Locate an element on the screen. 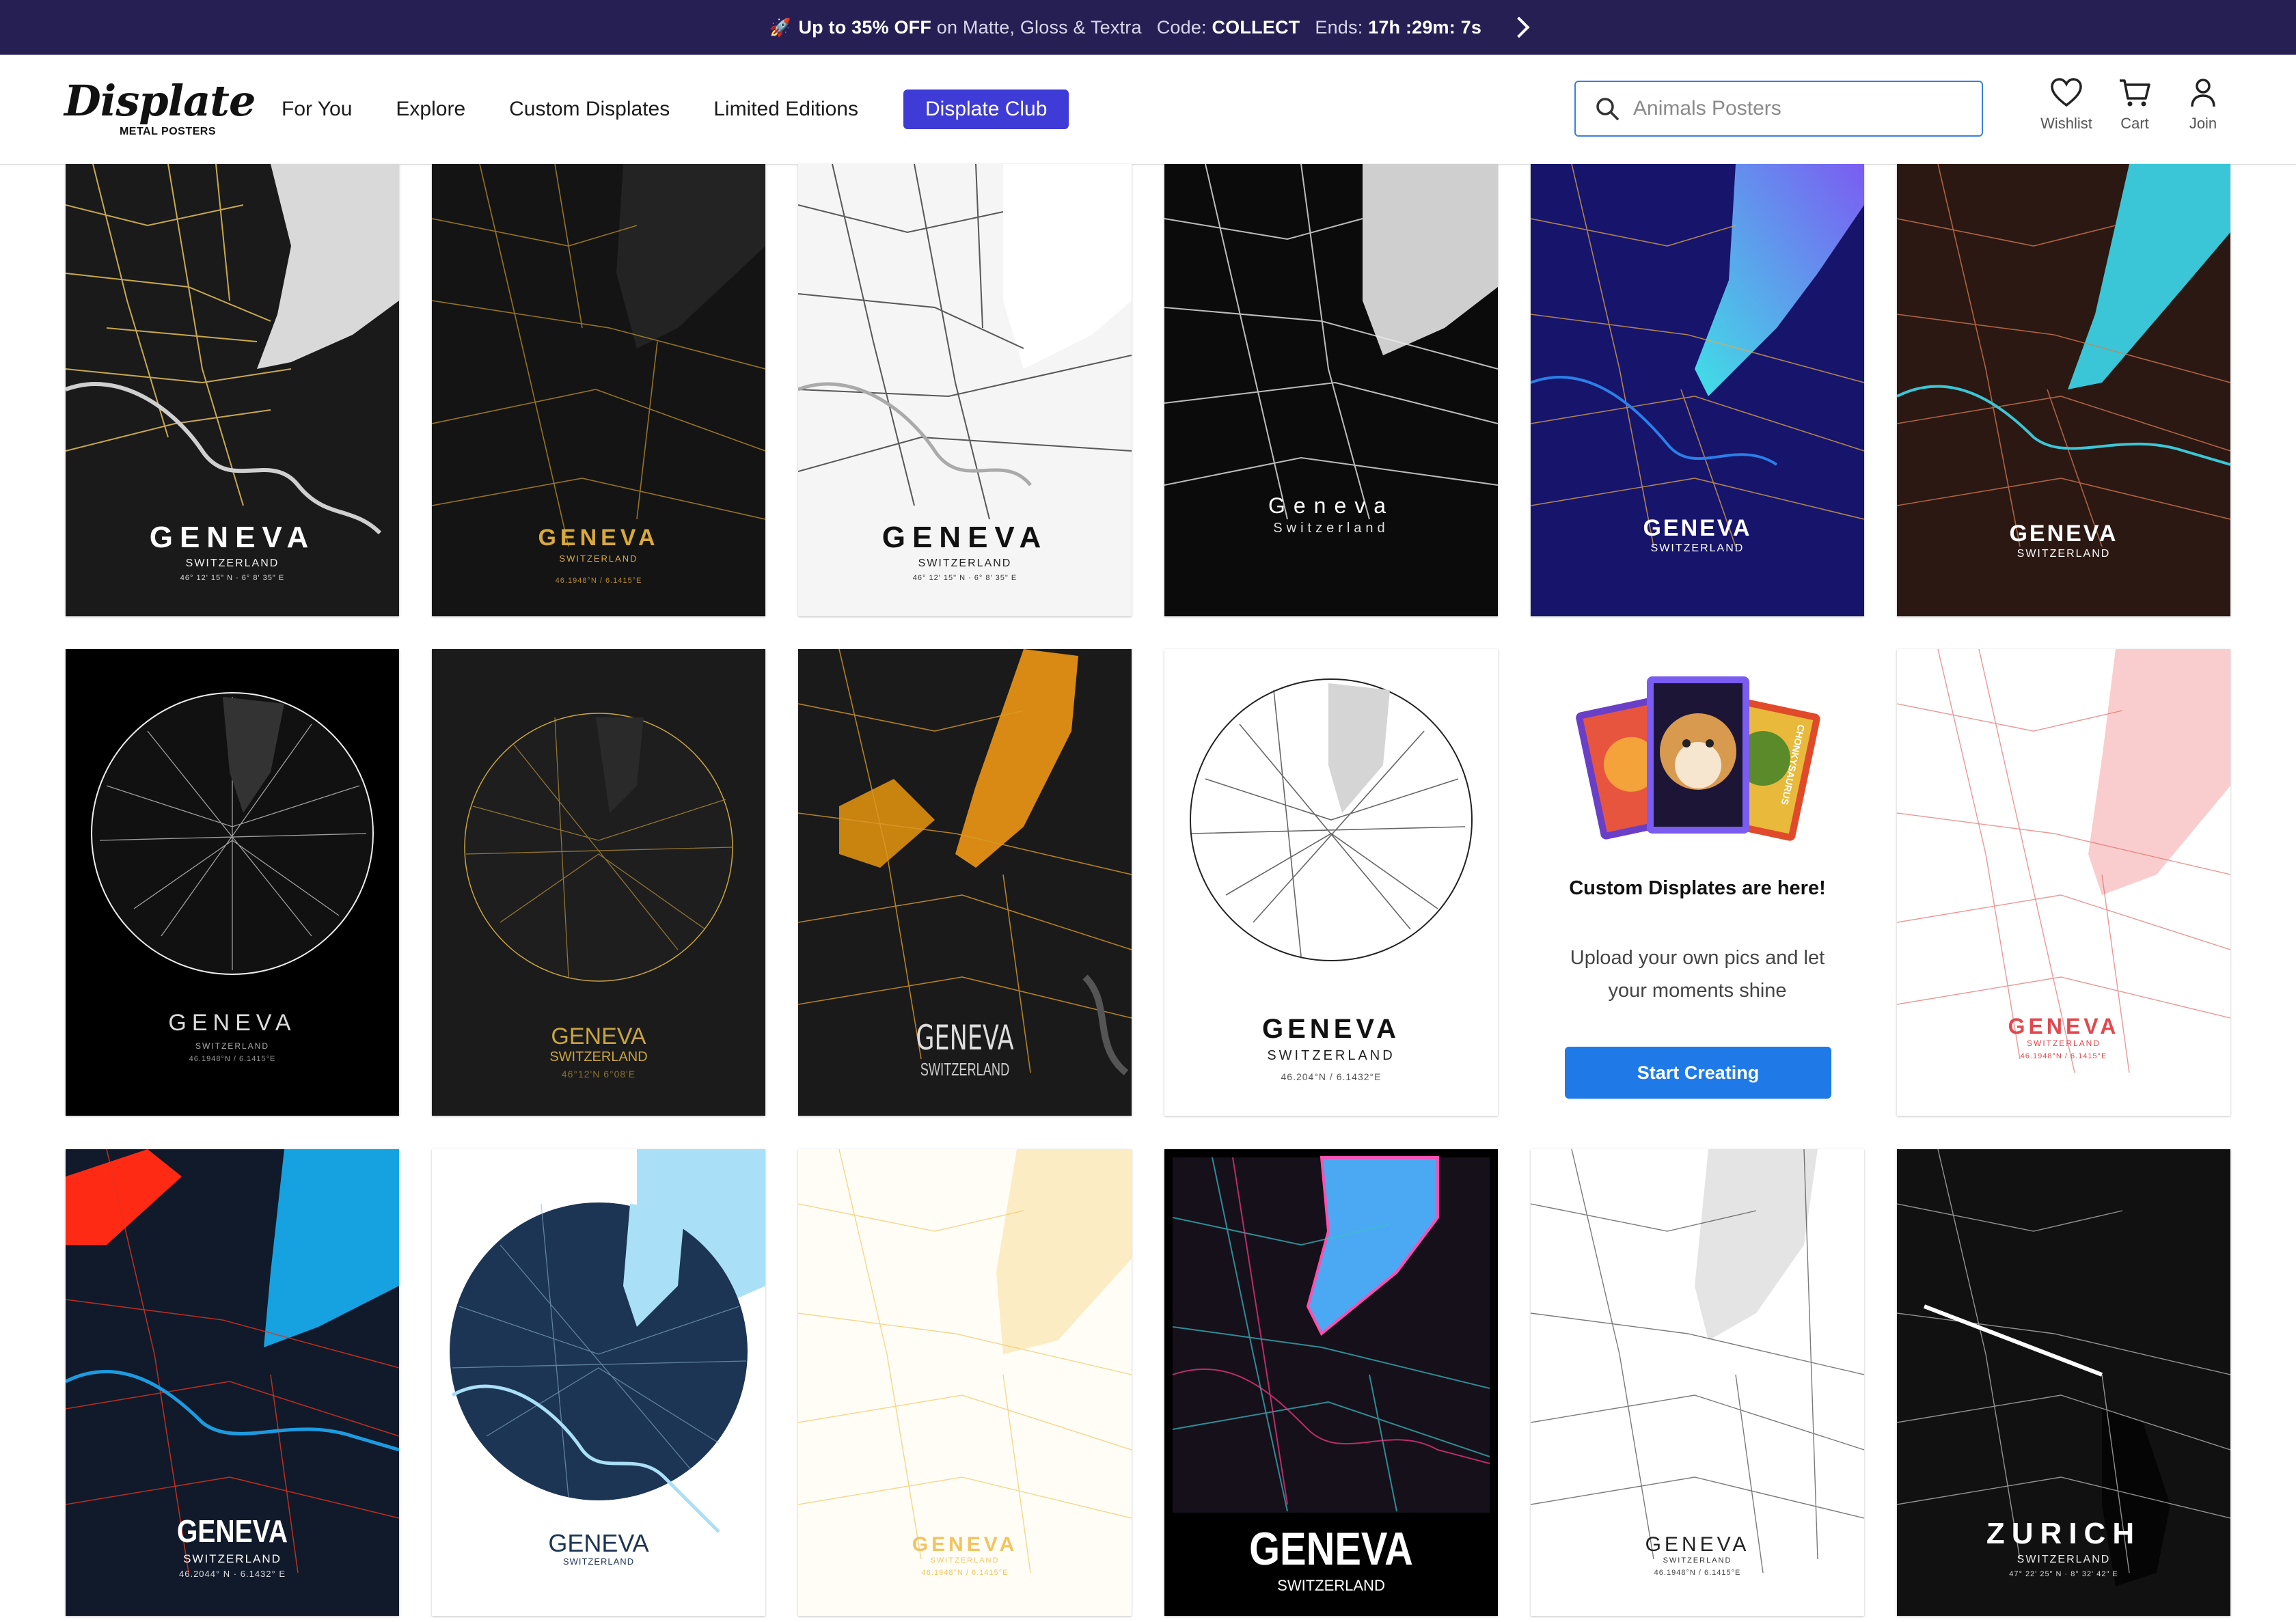 The image size is (2296, 1622). poster-card: GENEVA SWITZERLAND 46°12'N 6°08'E is located at coordinates (598, 882).